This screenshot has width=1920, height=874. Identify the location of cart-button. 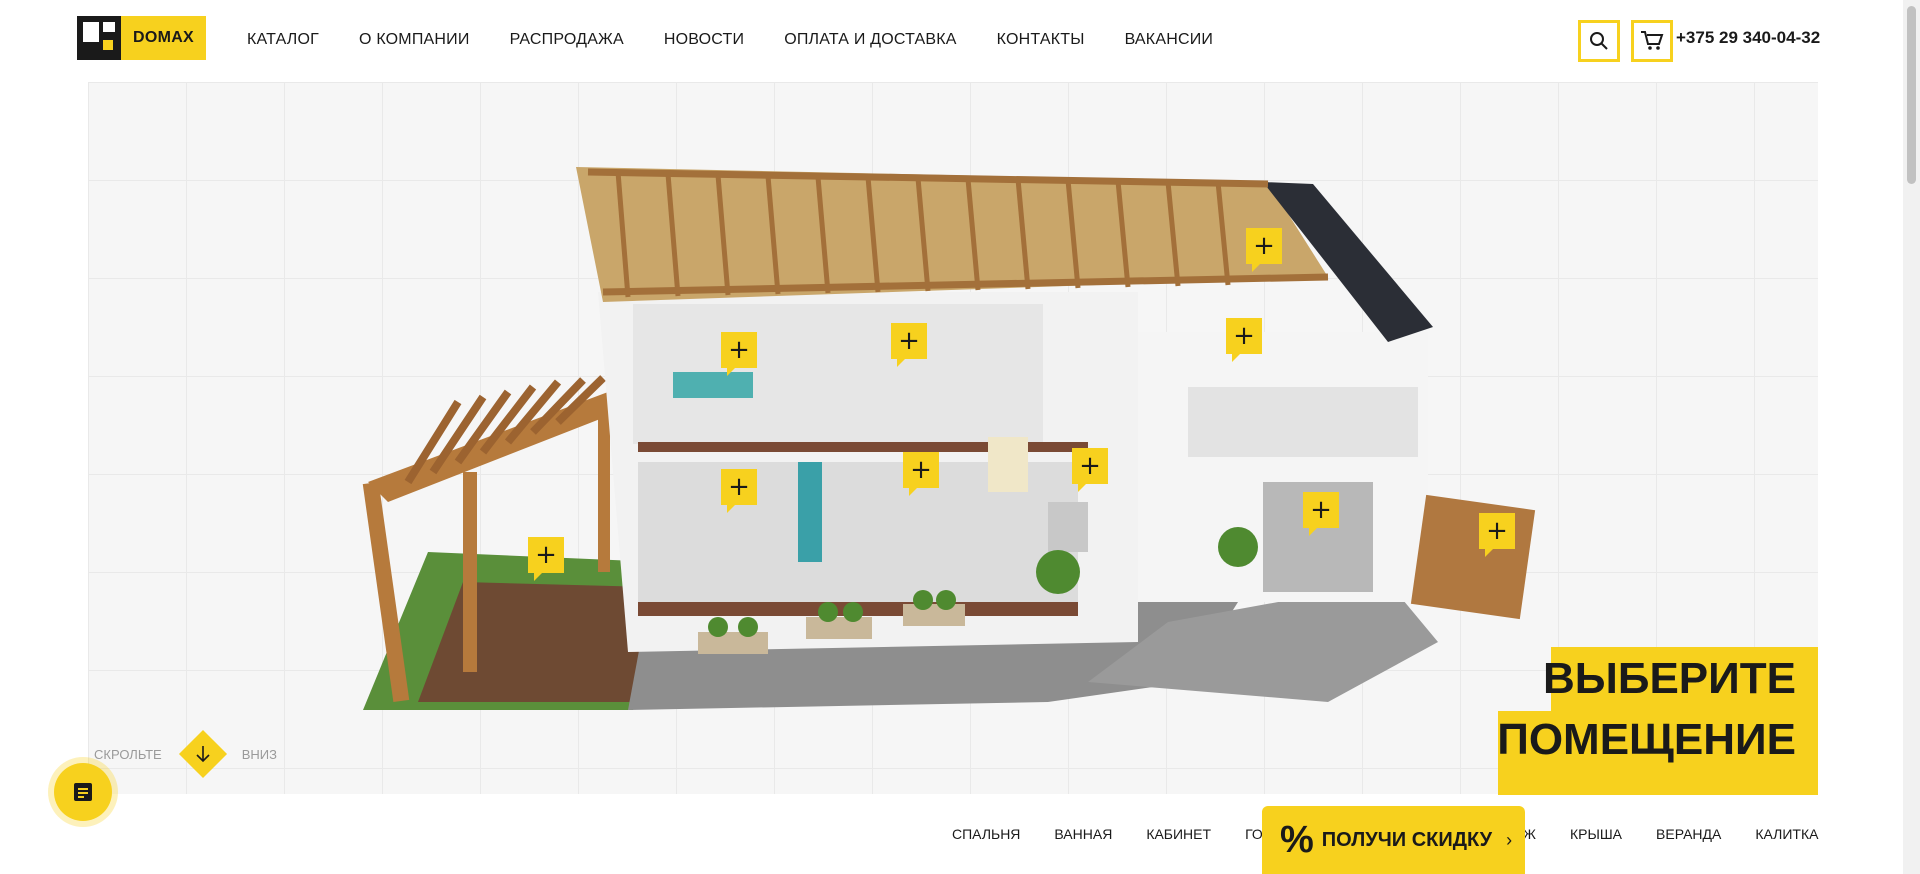
(1652, 41).